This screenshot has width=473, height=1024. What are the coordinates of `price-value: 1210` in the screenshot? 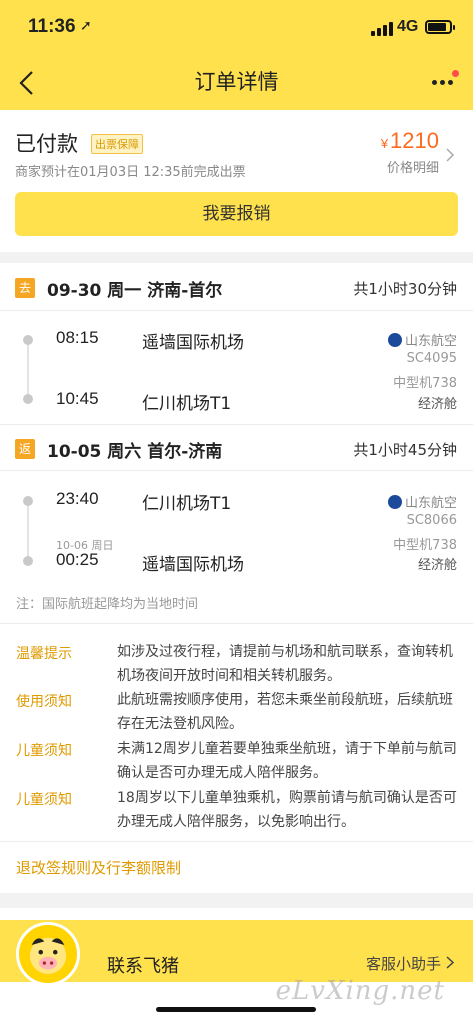 It's located at (414, 140).